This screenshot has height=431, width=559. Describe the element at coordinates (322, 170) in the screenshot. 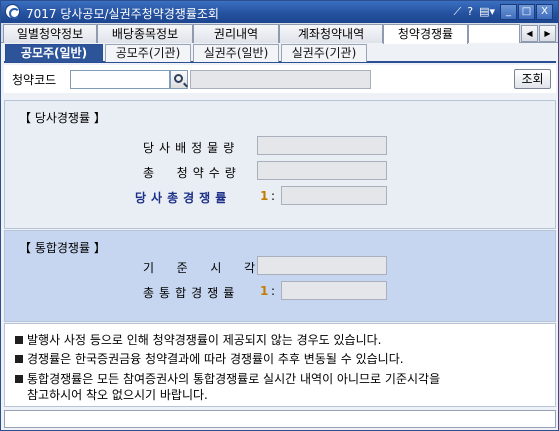

I see `total-subscription-field` at that location.